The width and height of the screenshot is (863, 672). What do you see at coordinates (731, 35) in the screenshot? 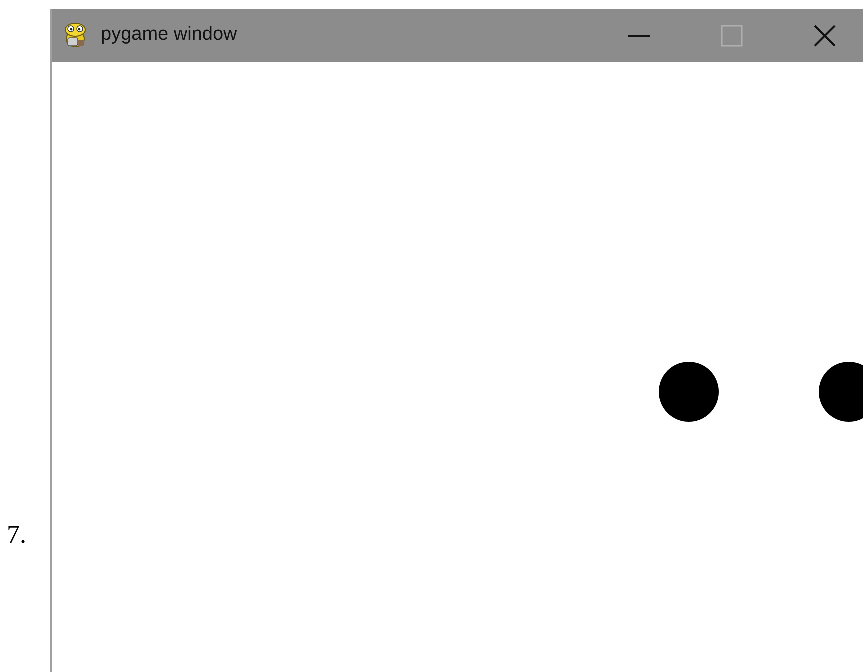
I see `maximize-icon` at bounding box center [731, 35].